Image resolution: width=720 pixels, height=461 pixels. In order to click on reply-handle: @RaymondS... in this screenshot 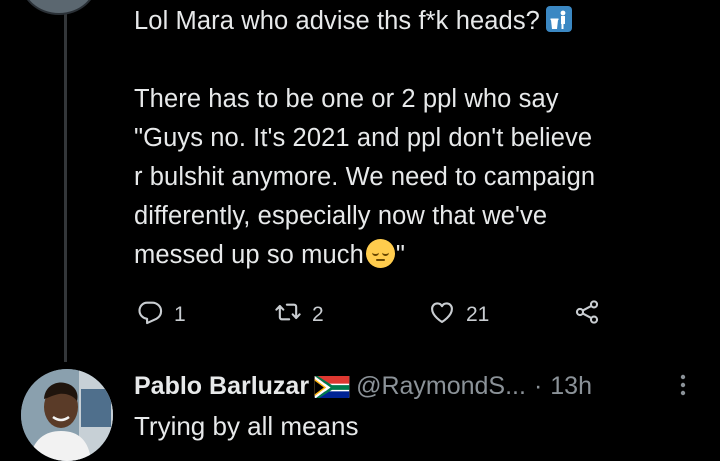, I will do `click(441, 386)`.